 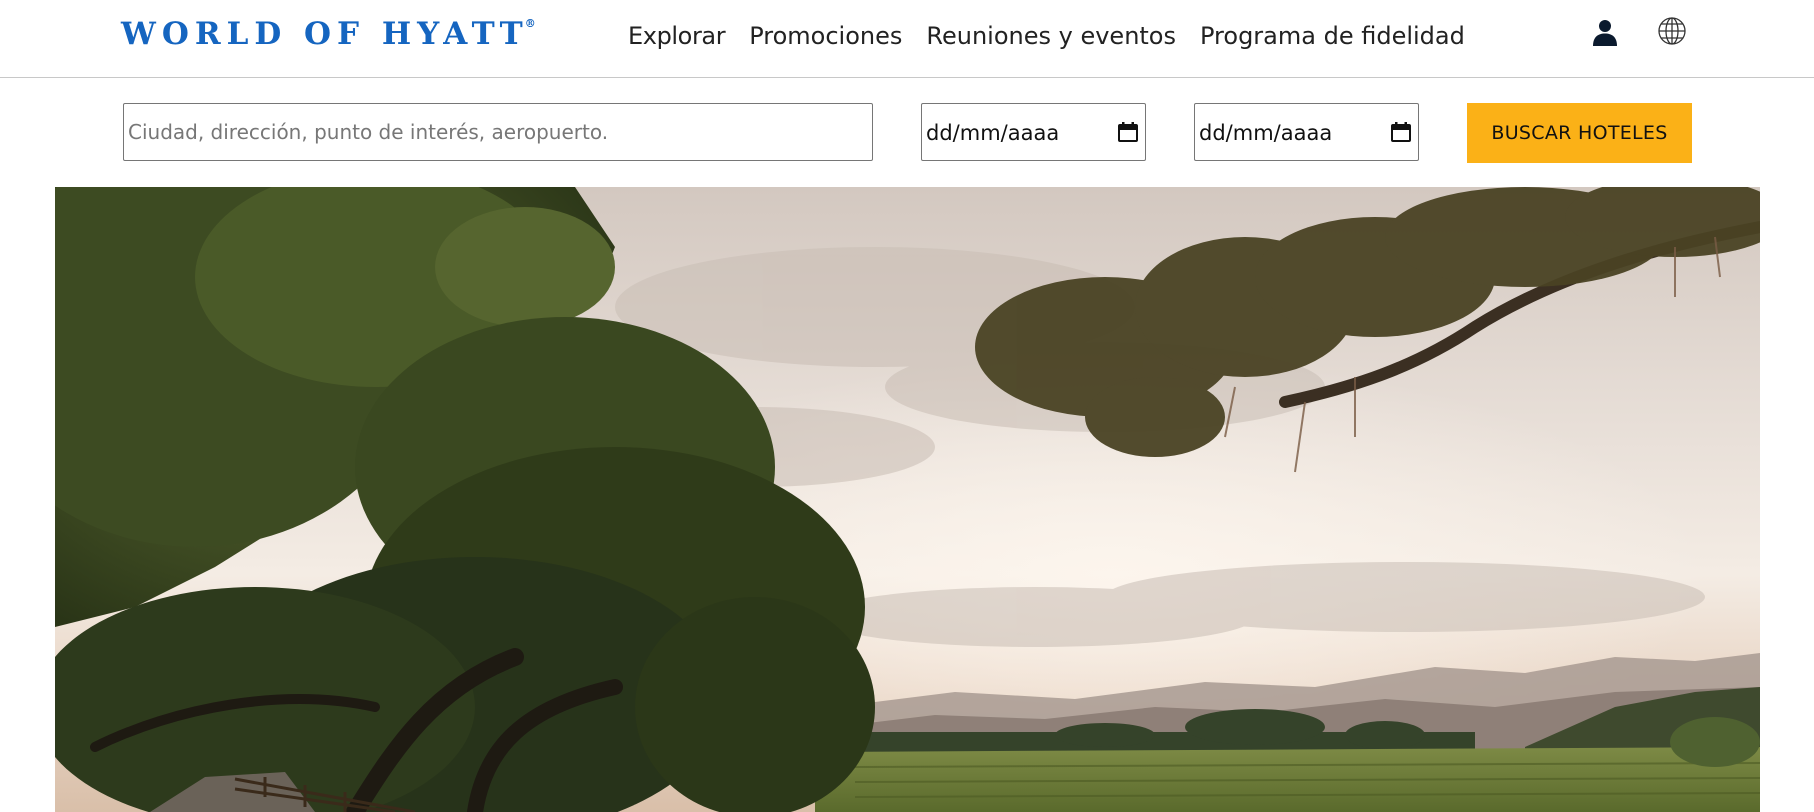 What do you see at coordinates (1265, 133) in the screenshot?
I see `checkout-date-value: dd/mm/aaaa` at bounding box center [1265, 133].